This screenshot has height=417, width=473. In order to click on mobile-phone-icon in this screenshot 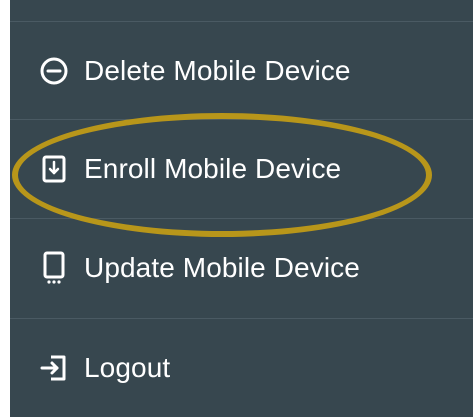, I will do `click(54, 267)`.